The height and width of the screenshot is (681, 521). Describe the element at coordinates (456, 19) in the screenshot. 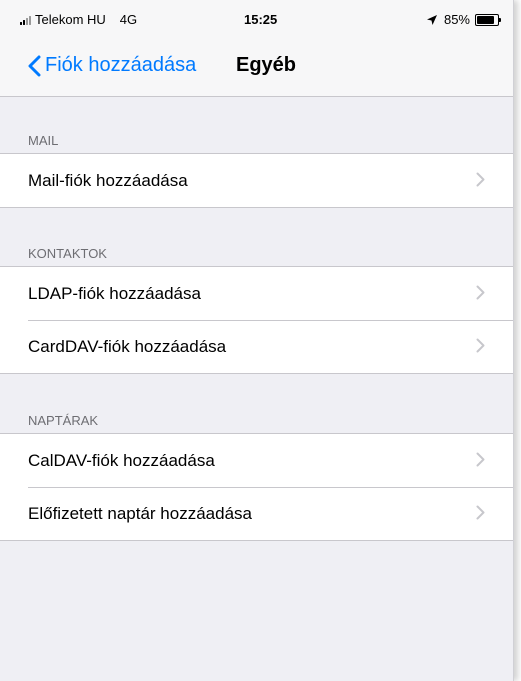

I see `battery-percent: 85%` at that location.